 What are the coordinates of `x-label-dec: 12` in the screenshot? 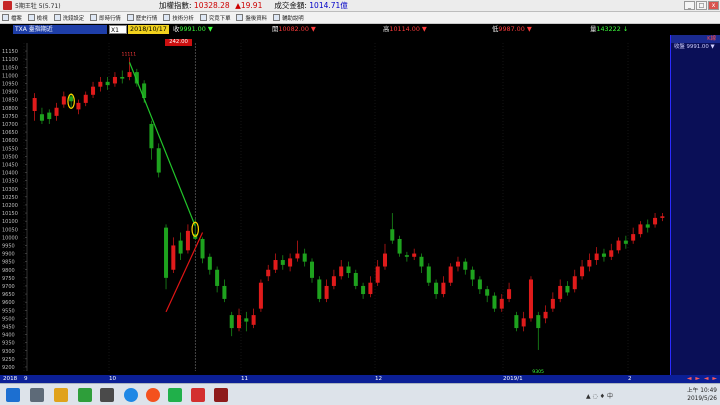 It's located at (379, 379).